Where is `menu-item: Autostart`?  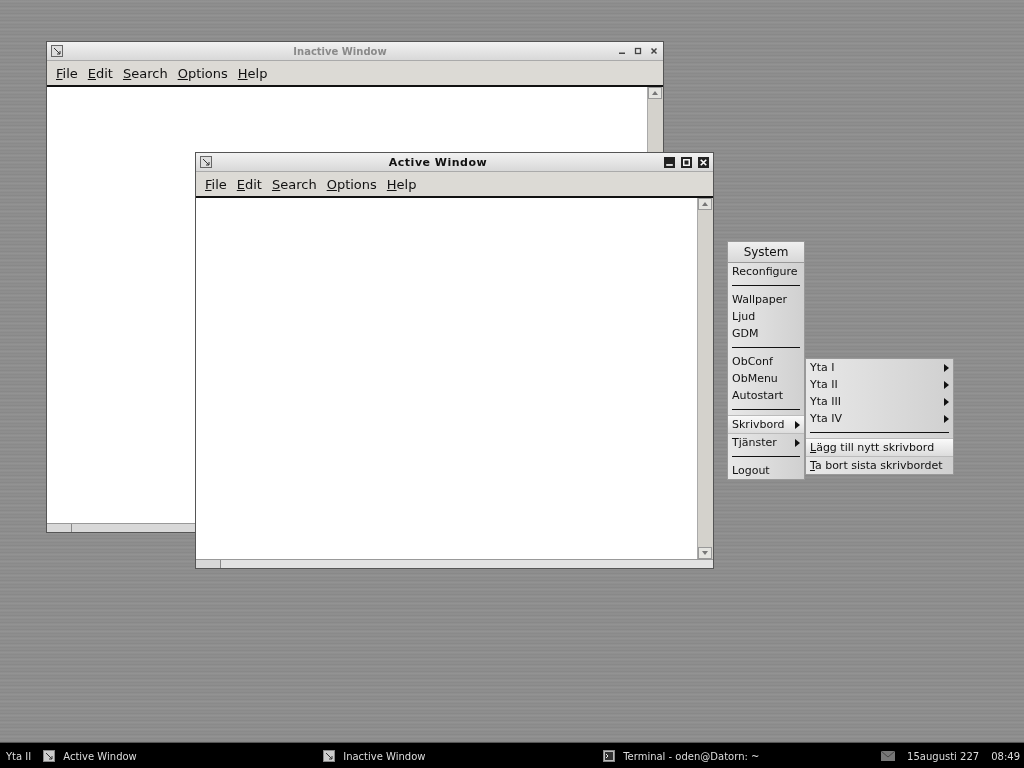
menu-item: Autostart is located at coordinates (766, 395).